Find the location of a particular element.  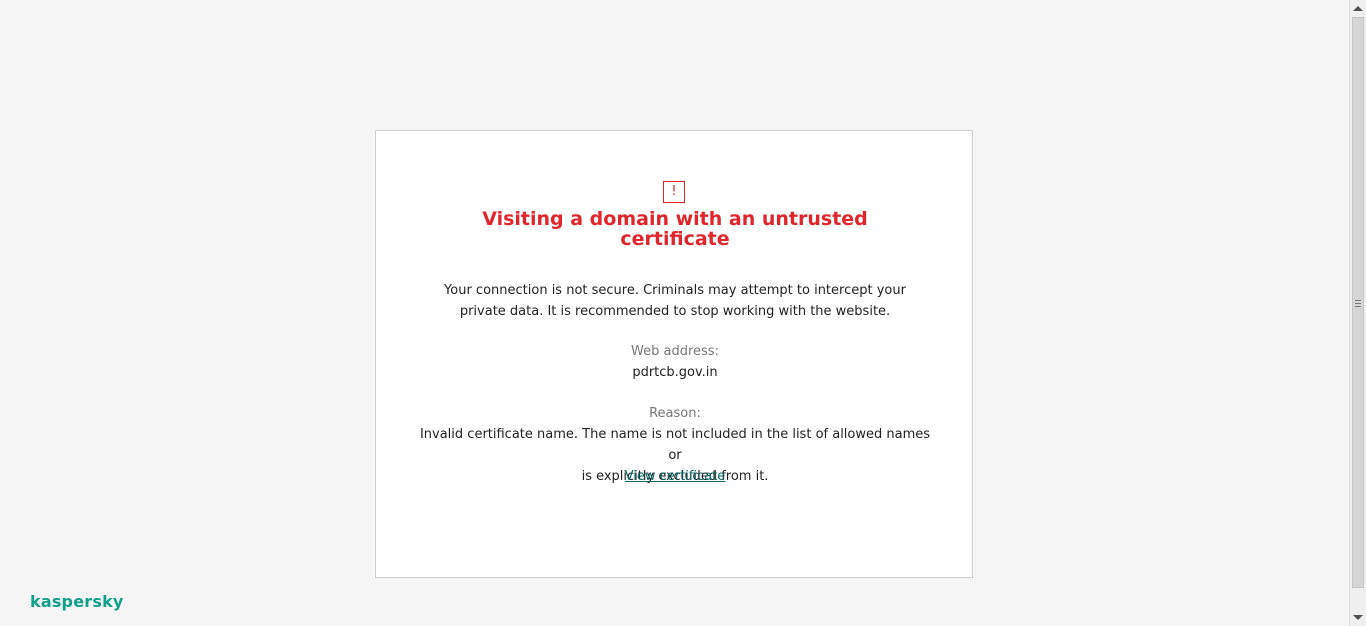

kaspersky-logo: kaspersky is located at coordinates (77, 601).